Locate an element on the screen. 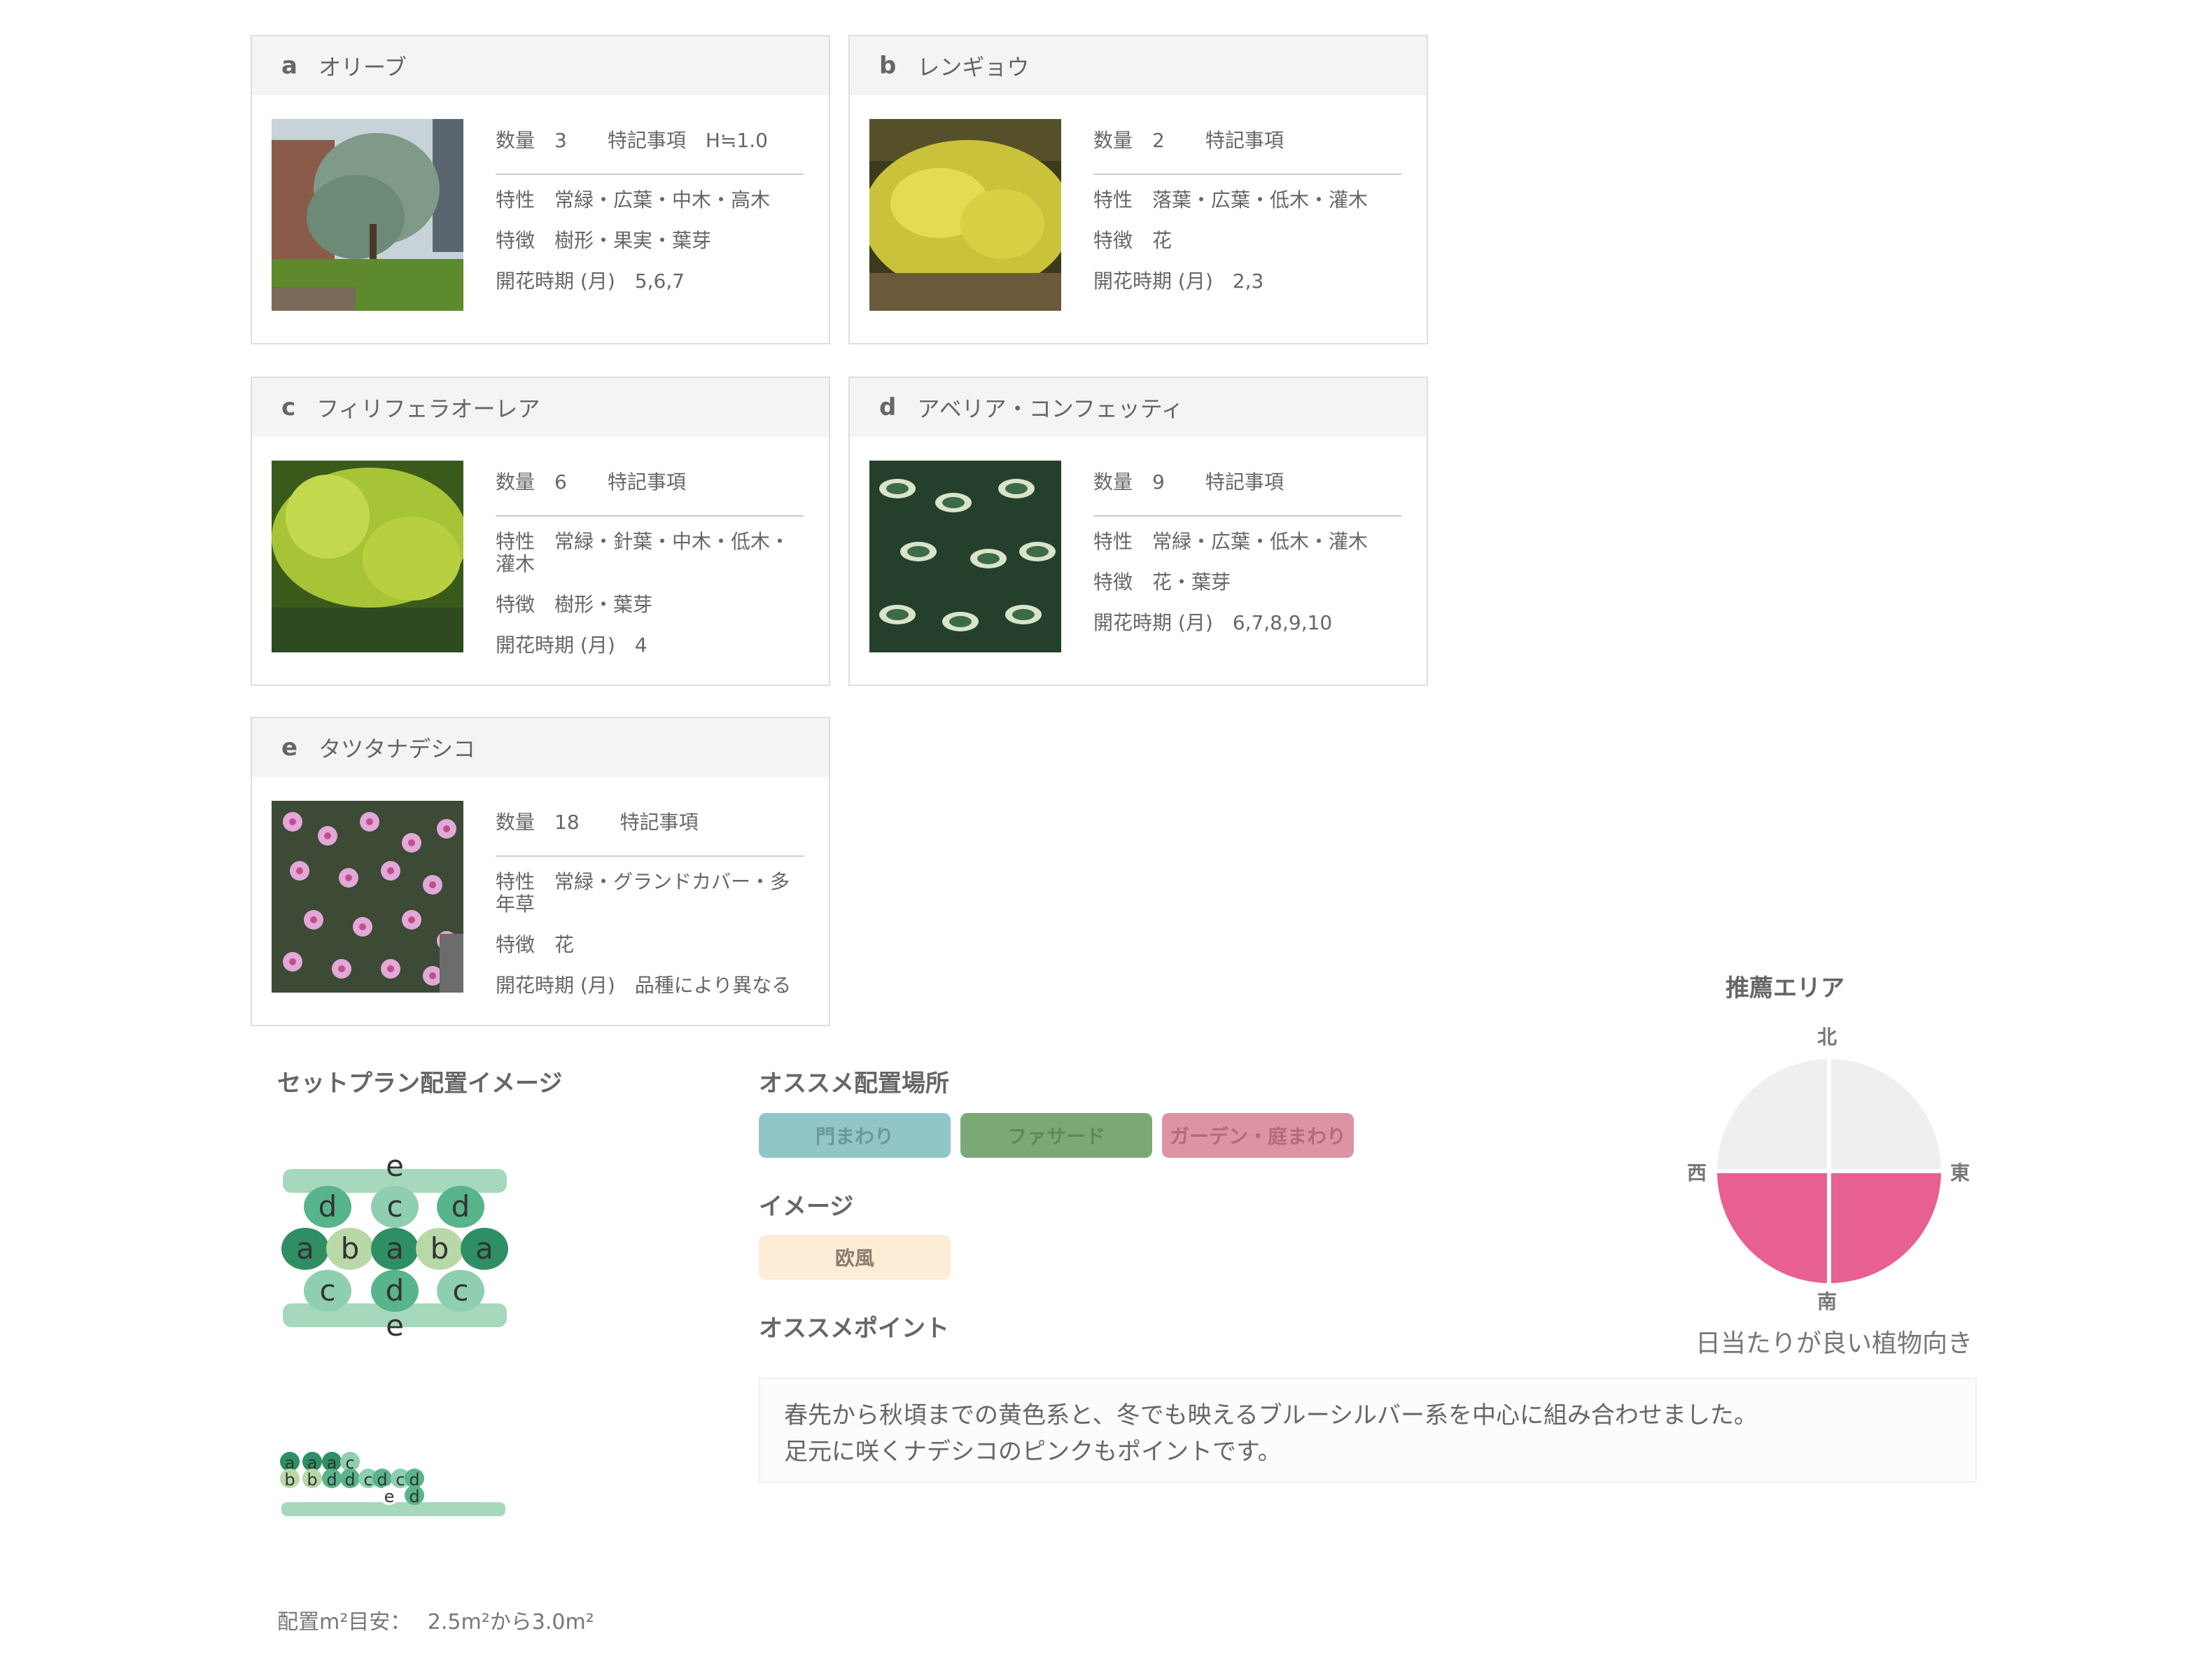 Image resolution: width=2212 pixels, height=1659 pixels. area-estimate: 配置m²目安： 2.5m²から3.0m² is located at coordinates (435, 1619).